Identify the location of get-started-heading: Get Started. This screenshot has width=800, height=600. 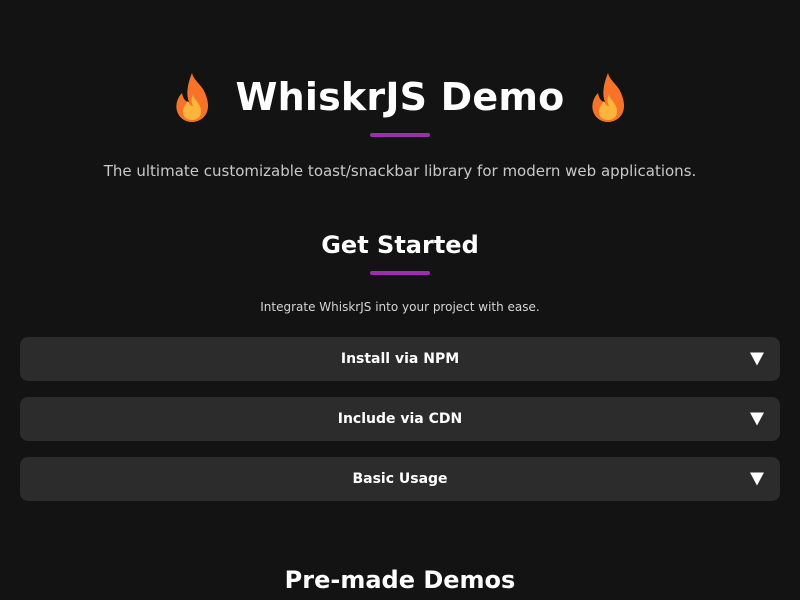
(400, 245).